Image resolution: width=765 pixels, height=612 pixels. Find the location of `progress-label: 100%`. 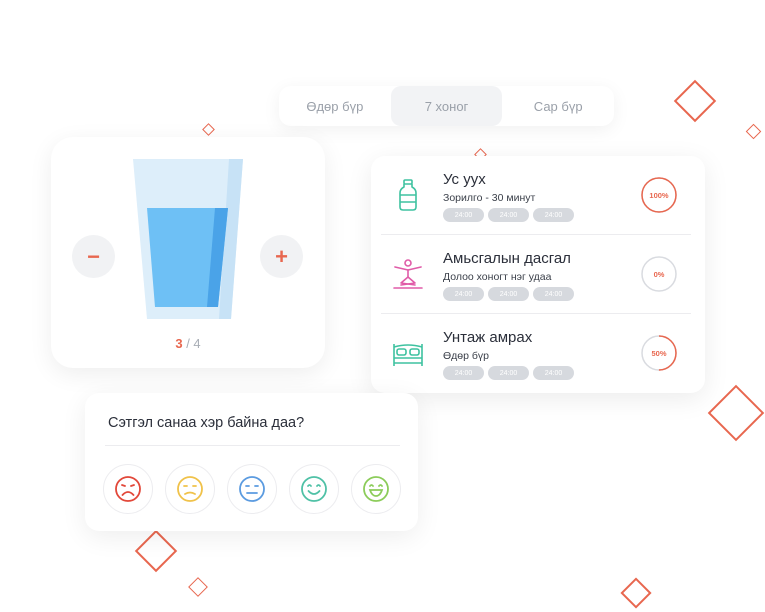

progress-label: 100% is located at coordinates (659, 195).